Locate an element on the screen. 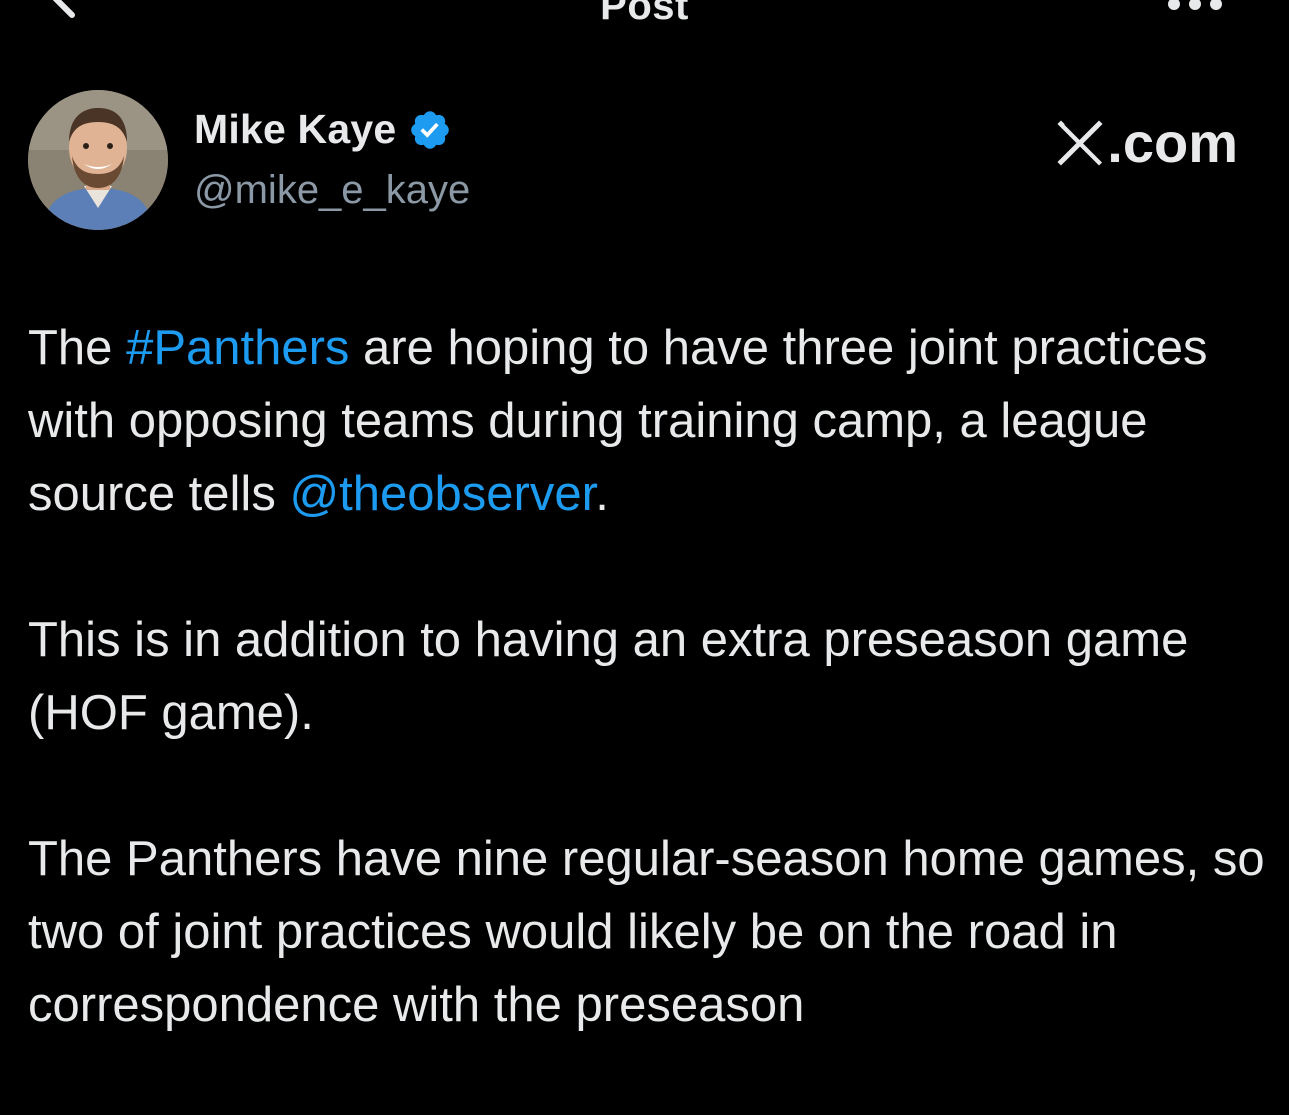 Image resolution: width=1289 pixels, height=1115 pixels. top-bar: Post is located at coordinates (644, 15).